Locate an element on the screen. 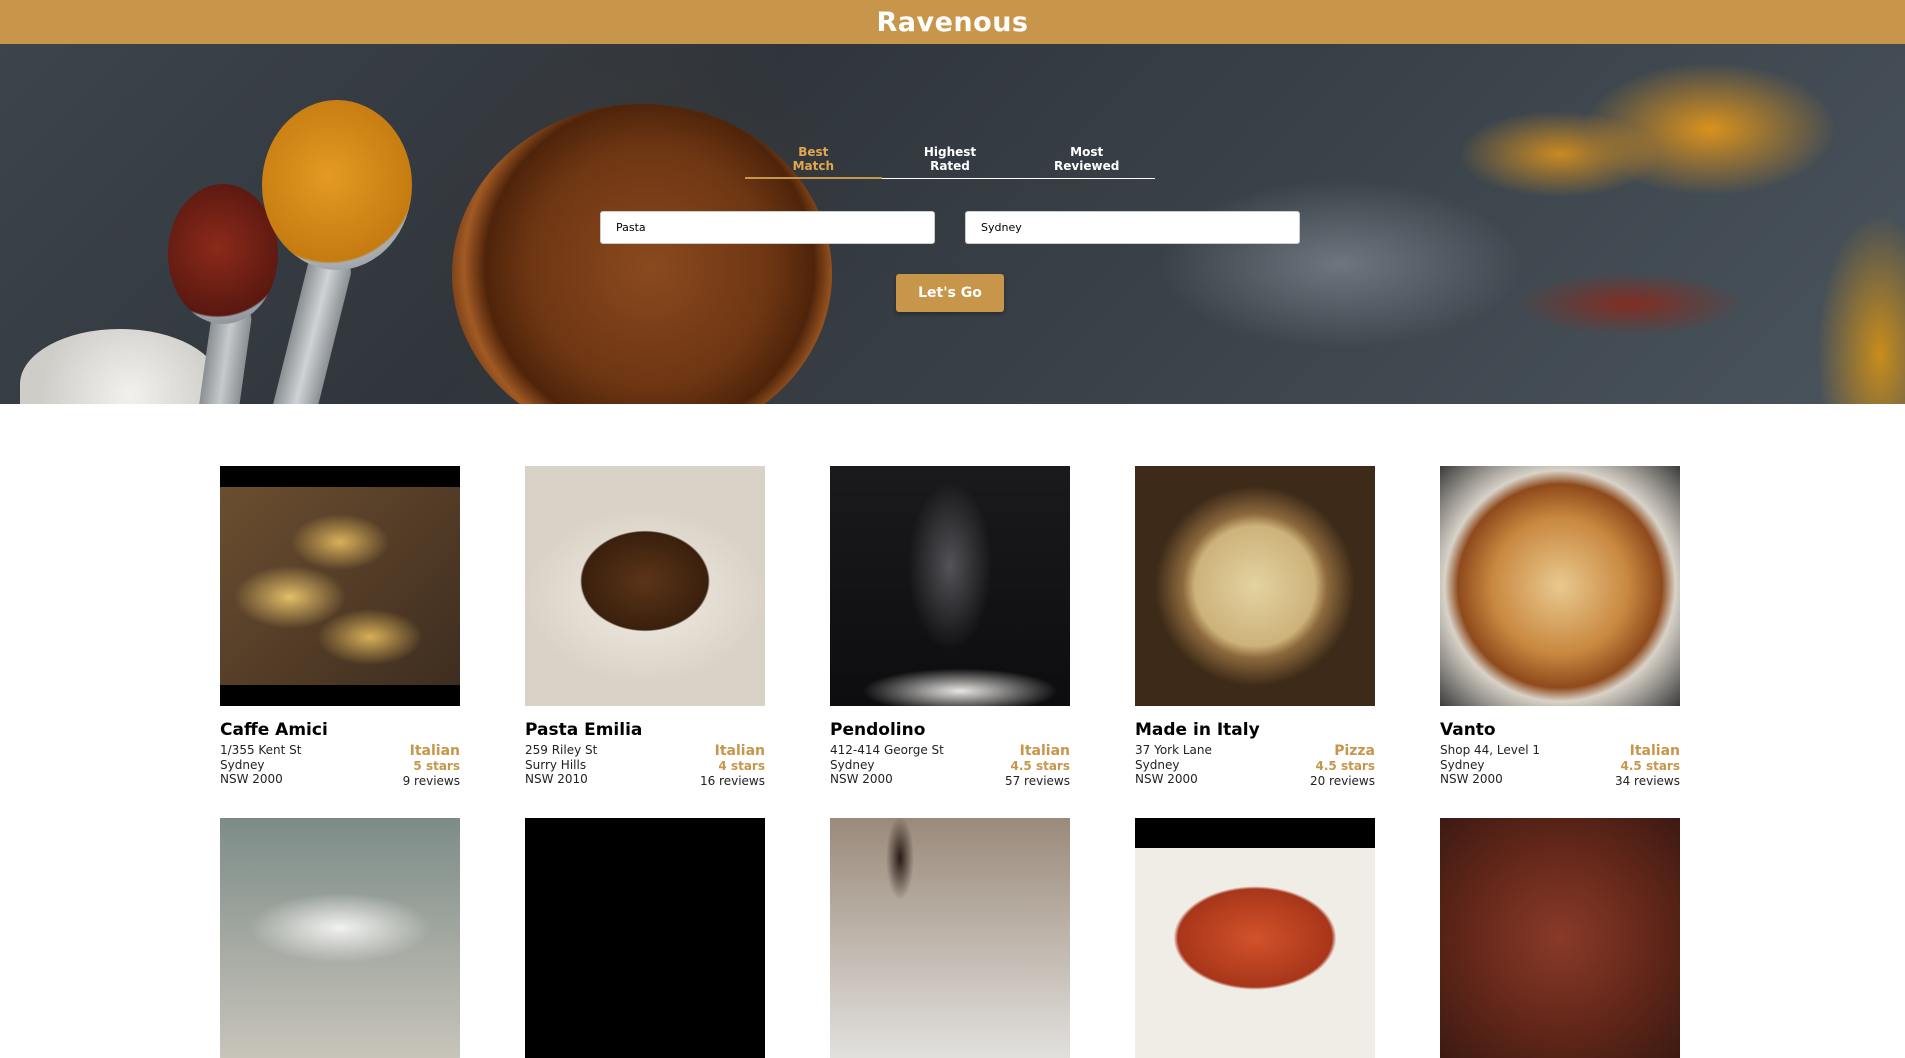 The width and height of the screenshot is (1905, 1058). tab-label: Rated is located at coordinates (950, 166).